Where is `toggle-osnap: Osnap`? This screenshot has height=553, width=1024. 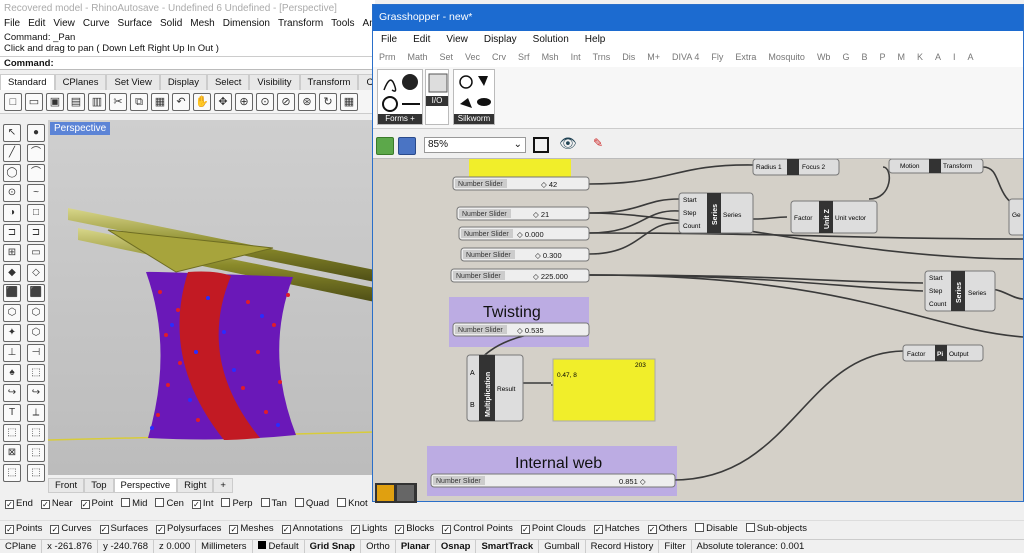 toggle-osnap: Osnap is located at coordinates (456, 546).